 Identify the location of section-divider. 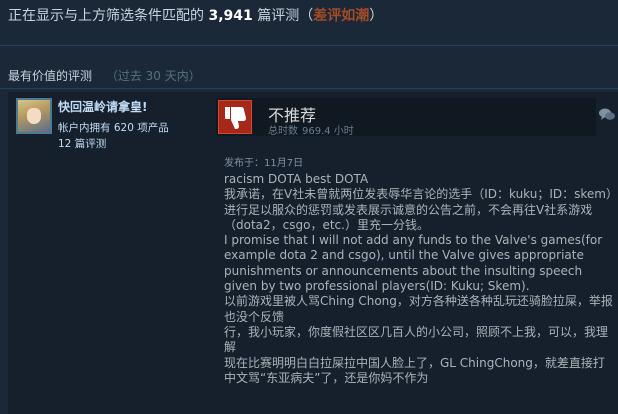
(309, 88).